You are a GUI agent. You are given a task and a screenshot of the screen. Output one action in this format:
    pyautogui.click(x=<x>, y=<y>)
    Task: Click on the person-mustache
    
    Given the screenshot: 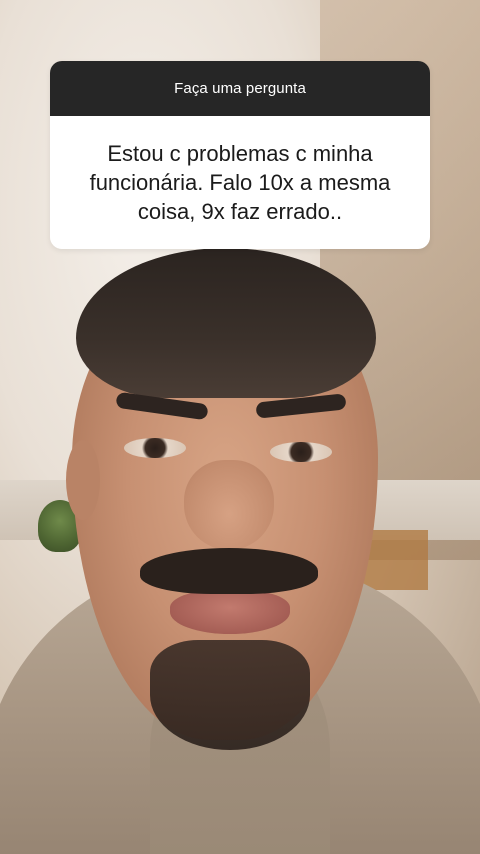 What is the action you would take?
    pyautogui.click(x=229, y=571)
    